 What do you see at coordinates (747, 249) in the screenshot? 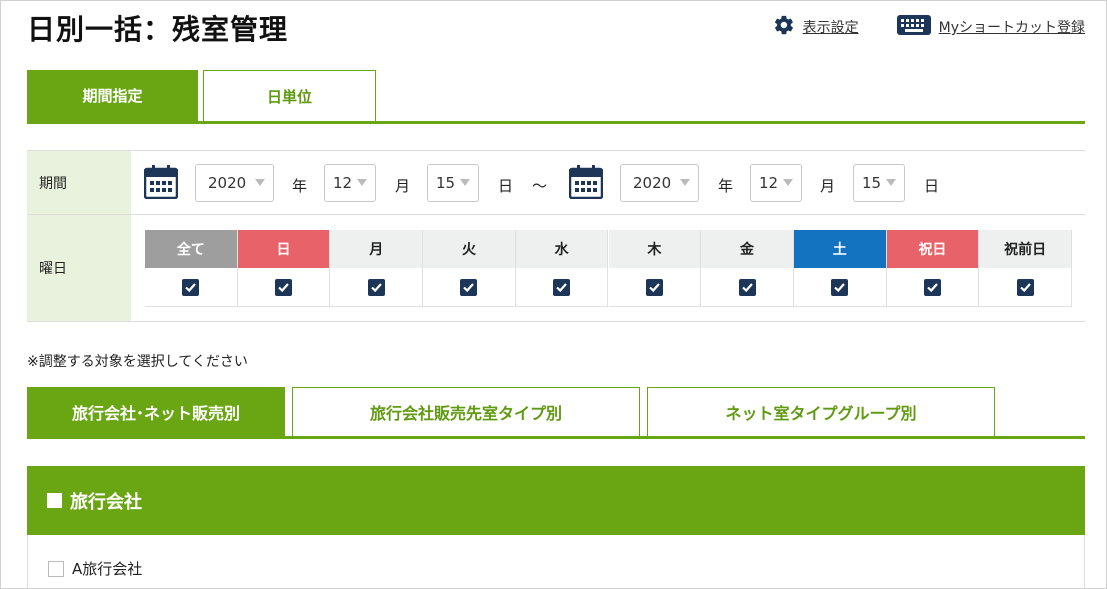
I see `weekday-header: 金` at bounding box center [747, 249].